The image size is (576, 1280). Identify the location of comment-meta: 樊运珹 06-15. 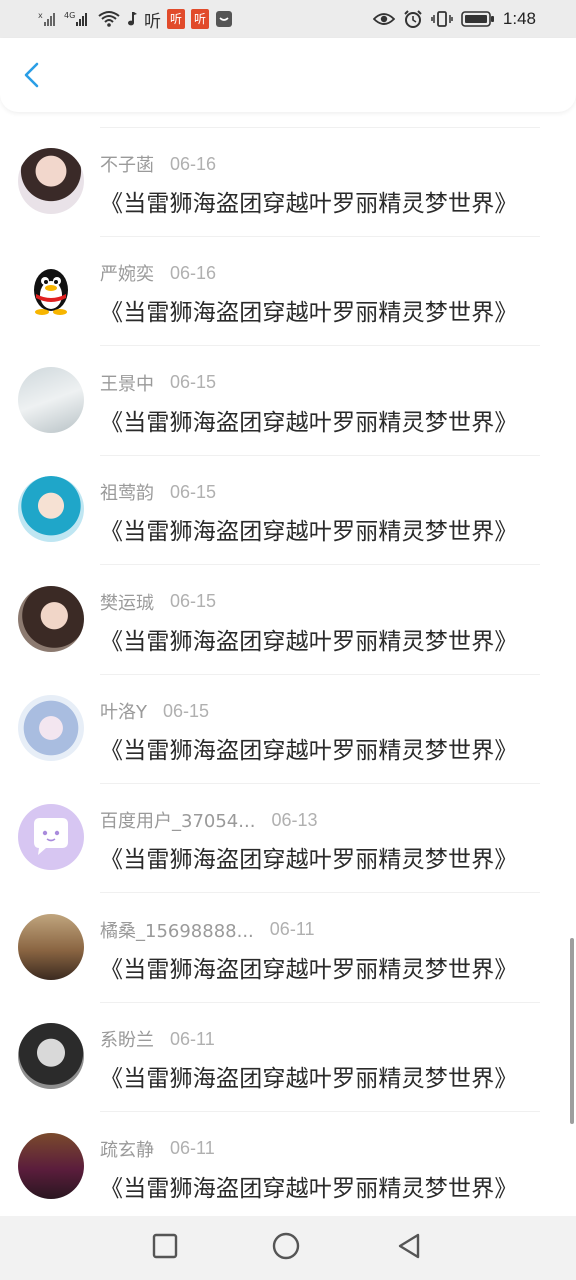
(158, 602).